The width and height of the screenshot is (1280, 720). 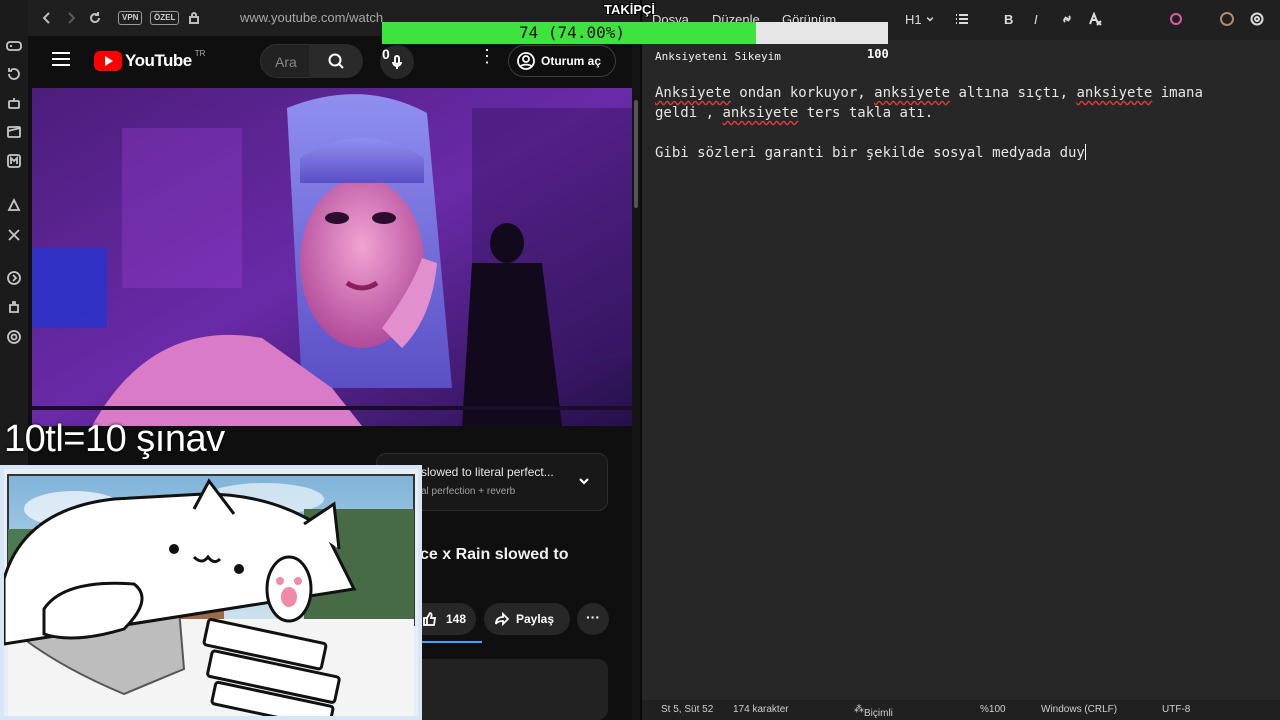 I want to click on reload-icon, so click(x=95, y=18).